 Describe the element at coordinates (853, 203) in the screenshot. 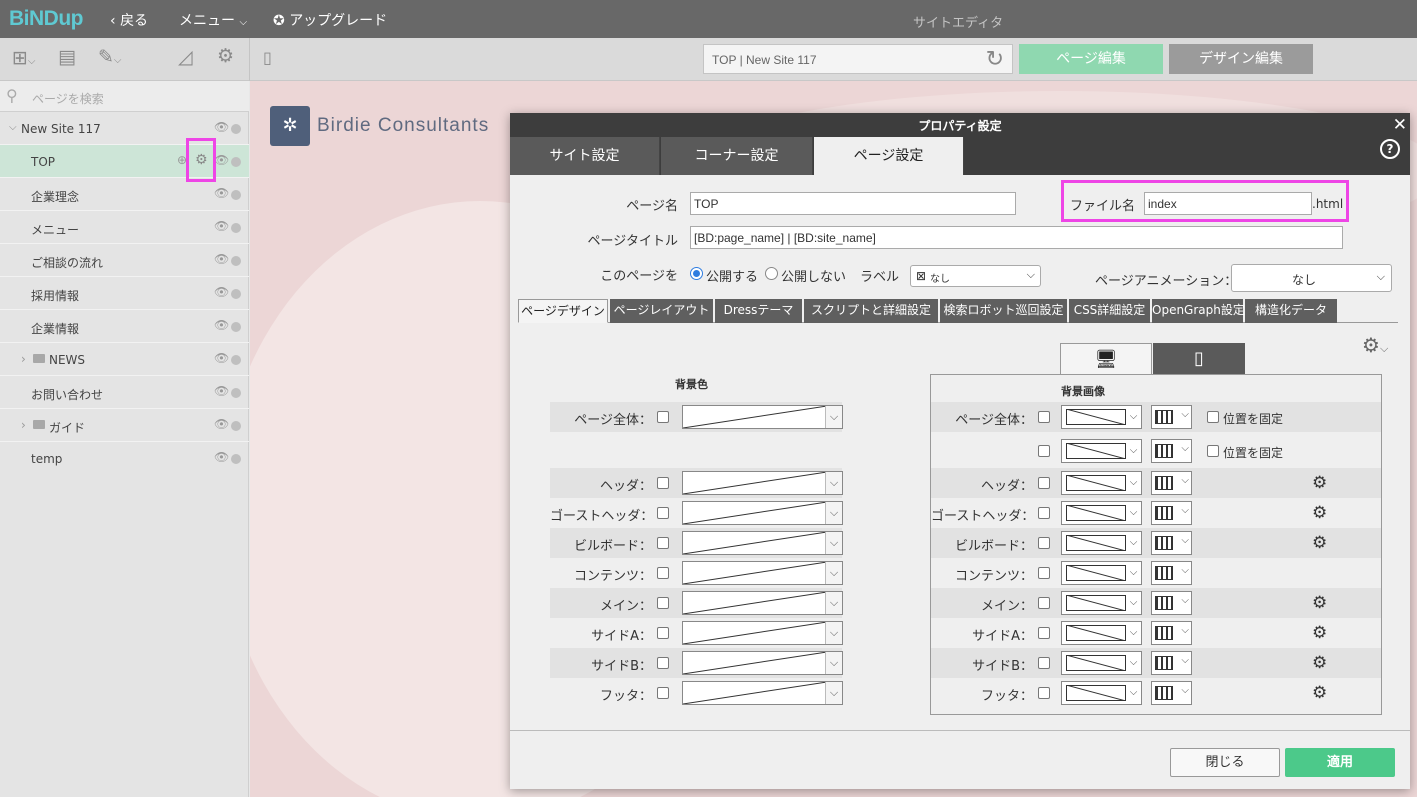

I see `page-name-input: TOP` at that location.